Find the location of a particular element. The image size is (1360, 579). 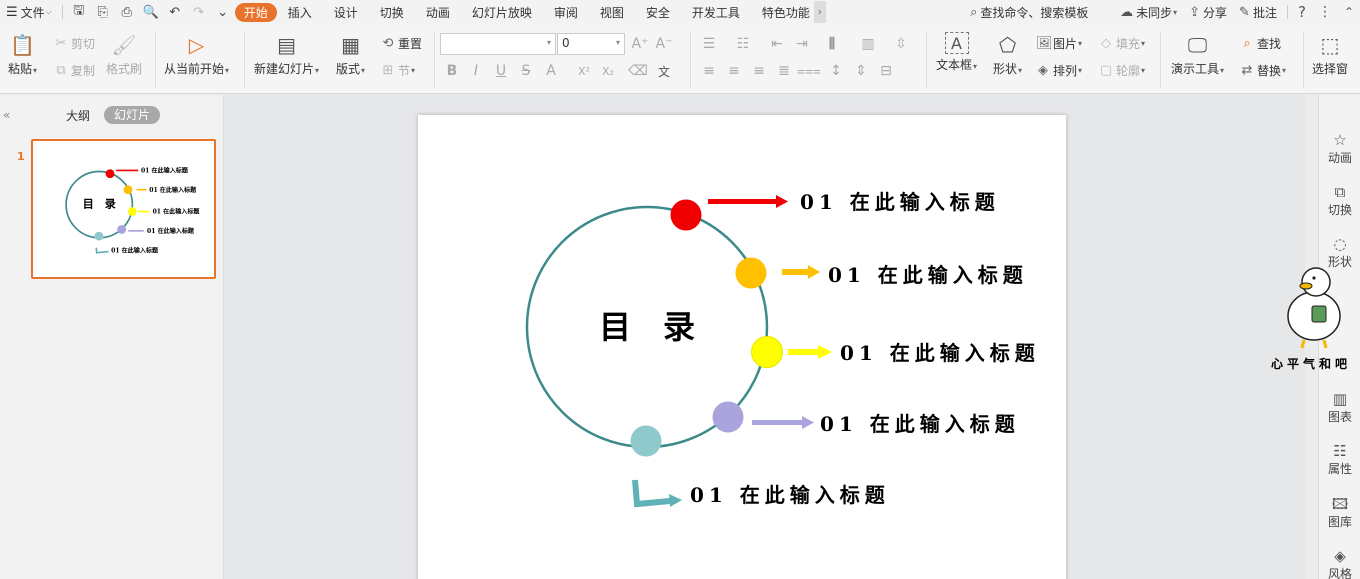

command-search: ⌕ 查找命令、搜索模板 is located at coordinates (1039, 12).